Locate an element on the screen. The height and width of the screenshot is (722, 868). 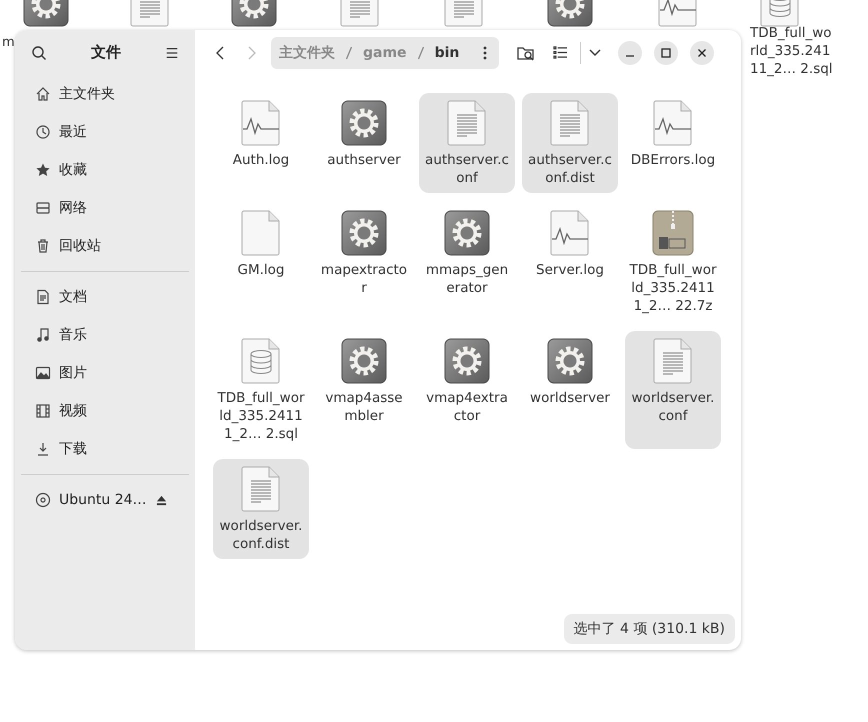
sidebar-item: 文档 is located at coordinates (105, 297).